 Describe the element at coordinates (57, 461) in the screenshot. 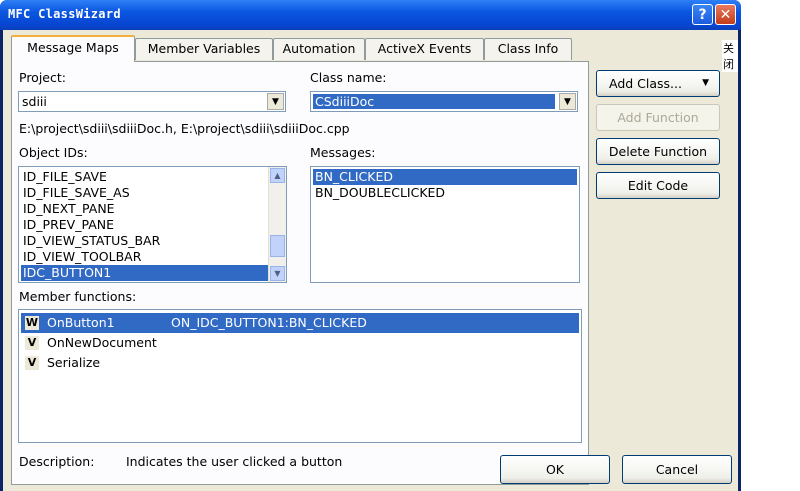

I see `description-label: Description:` at that location.